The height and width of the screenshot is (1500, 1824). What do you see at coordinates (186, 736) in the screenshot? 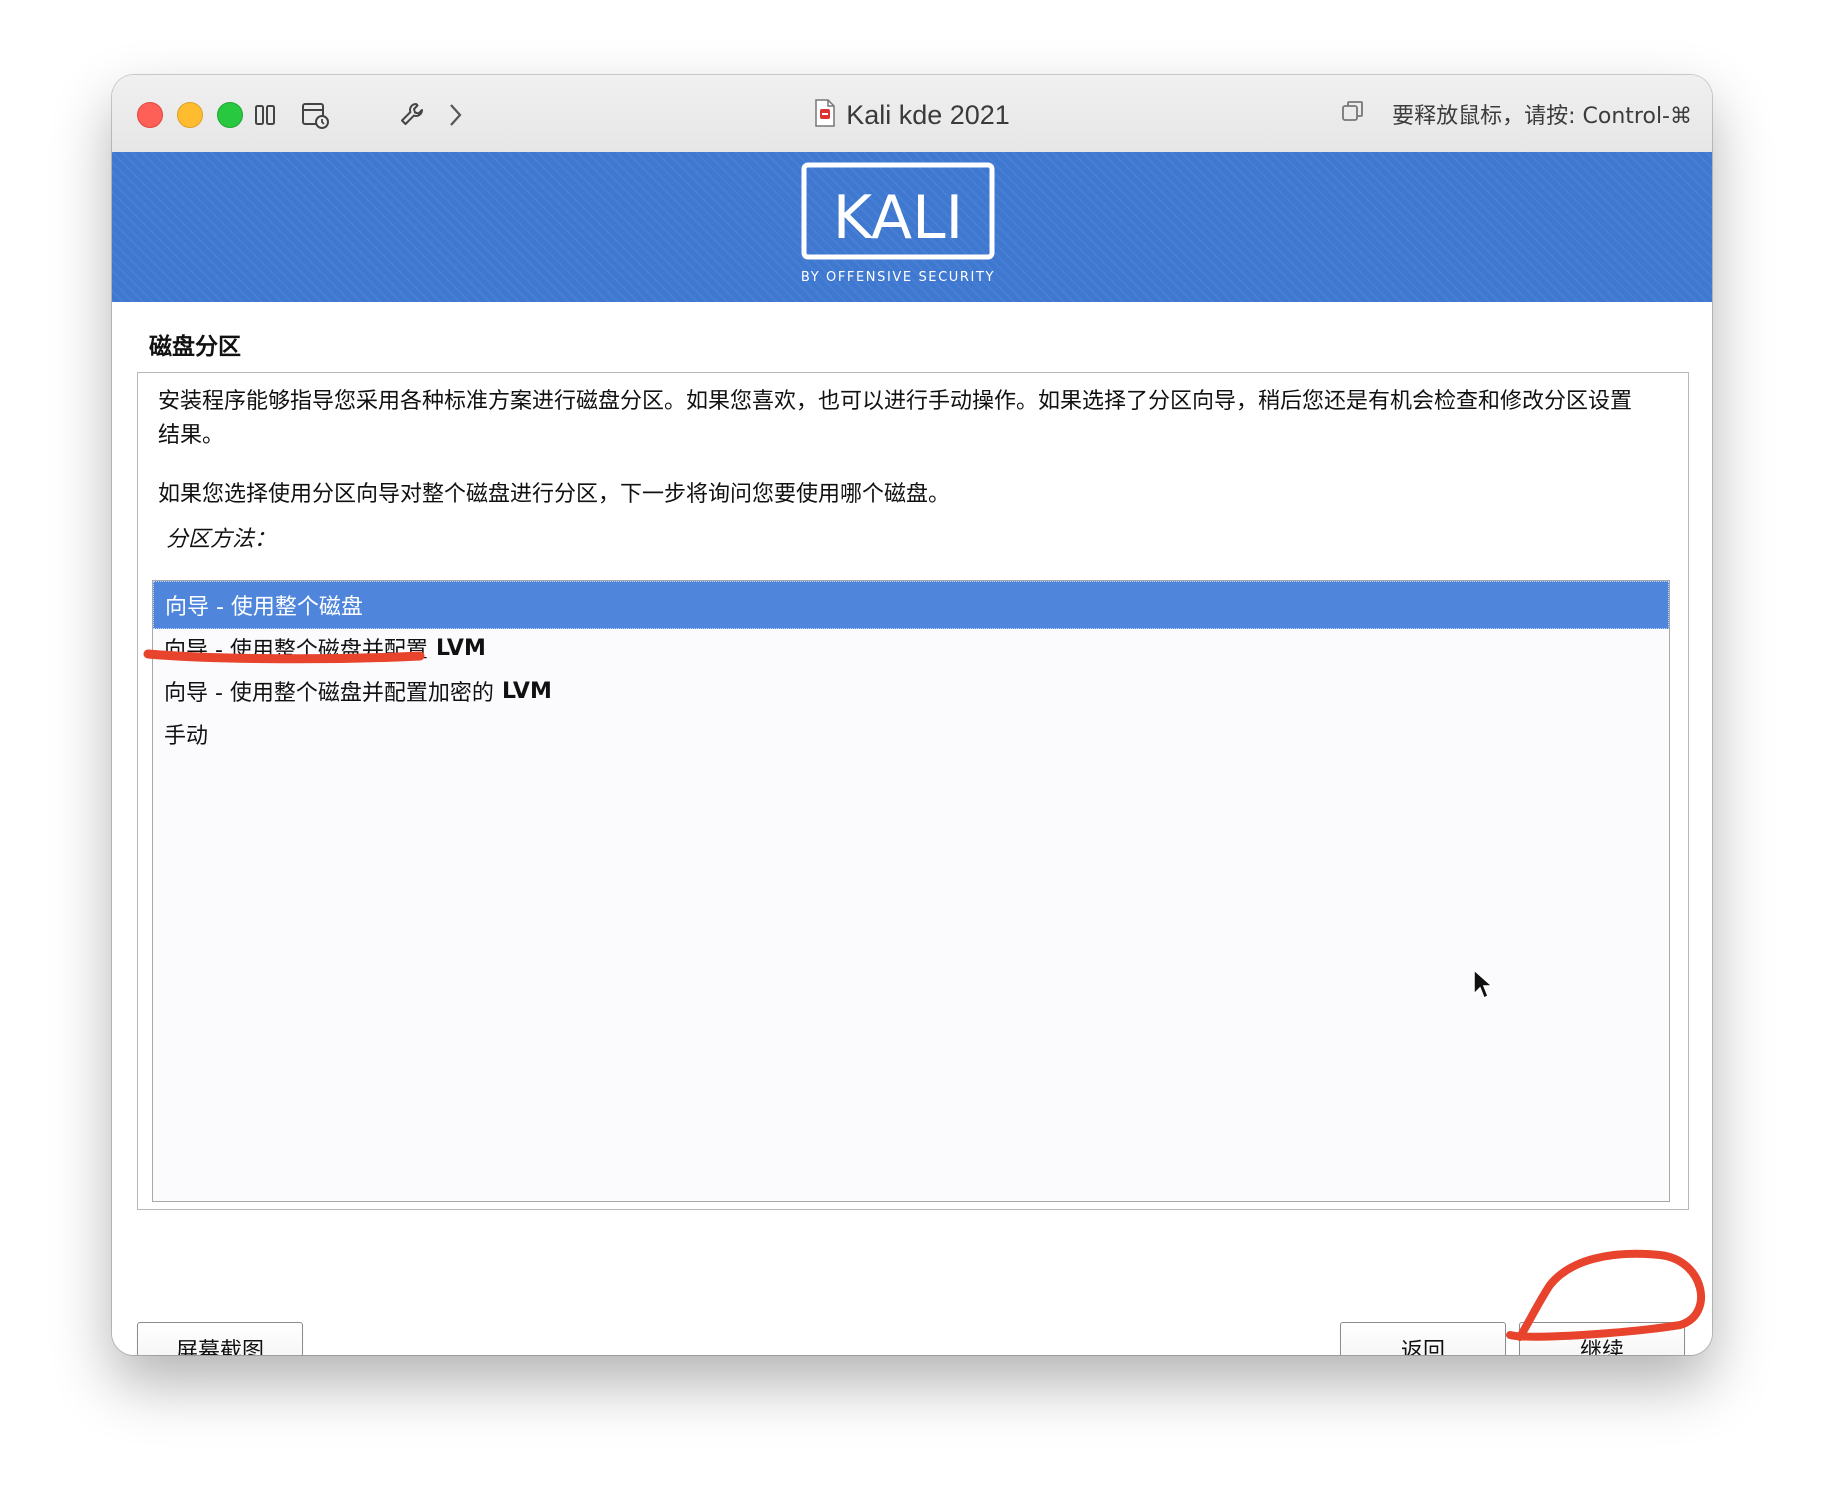
I see `option-label: 手动` at bounding box center [186, 736].